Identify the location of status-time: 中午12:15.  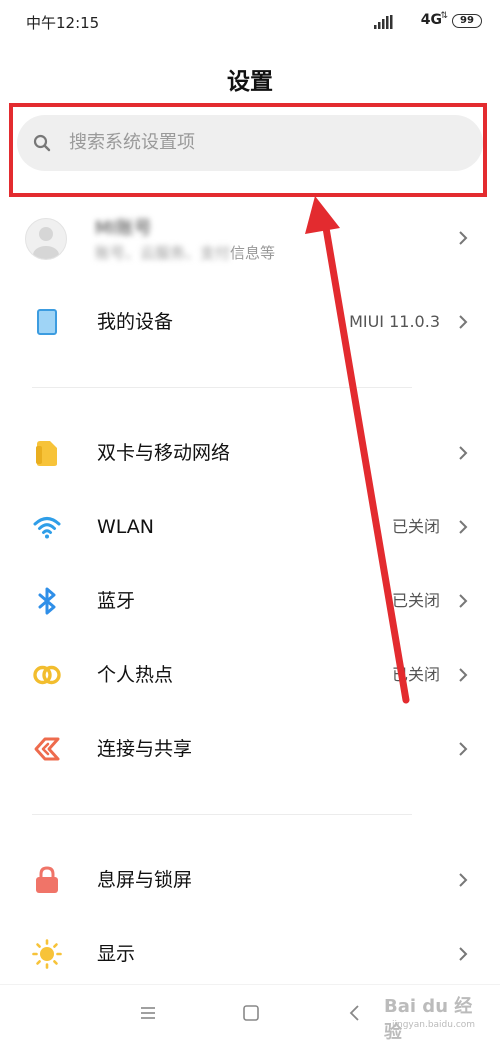
(63, 23).